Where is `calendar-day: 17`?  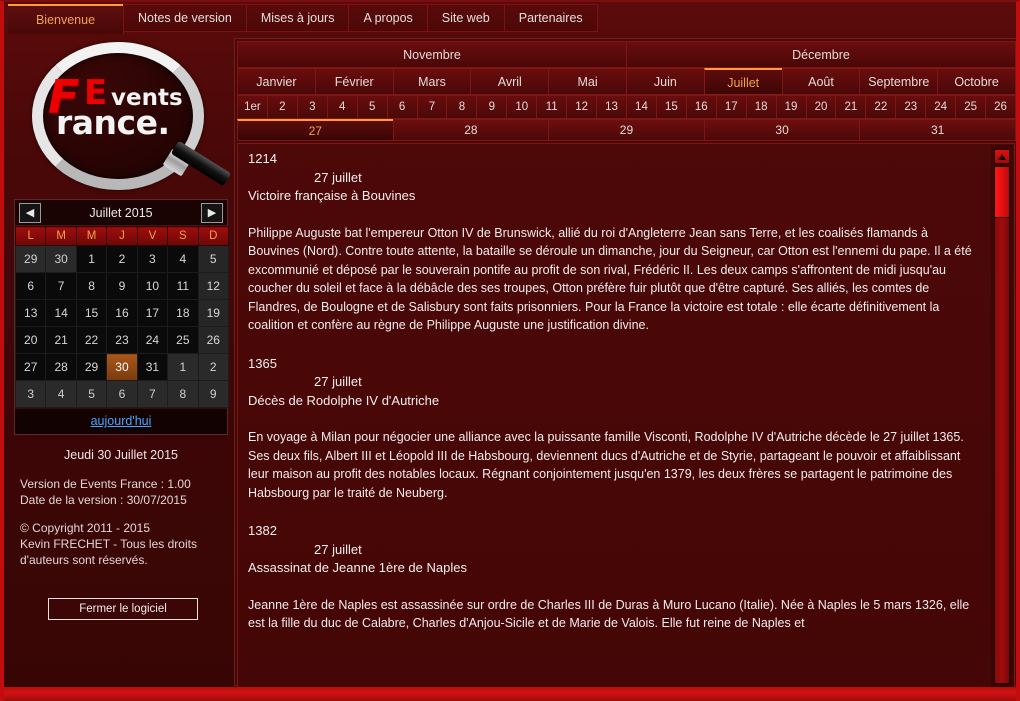 calendar-day: 17 is located at coordinates (152, 313).